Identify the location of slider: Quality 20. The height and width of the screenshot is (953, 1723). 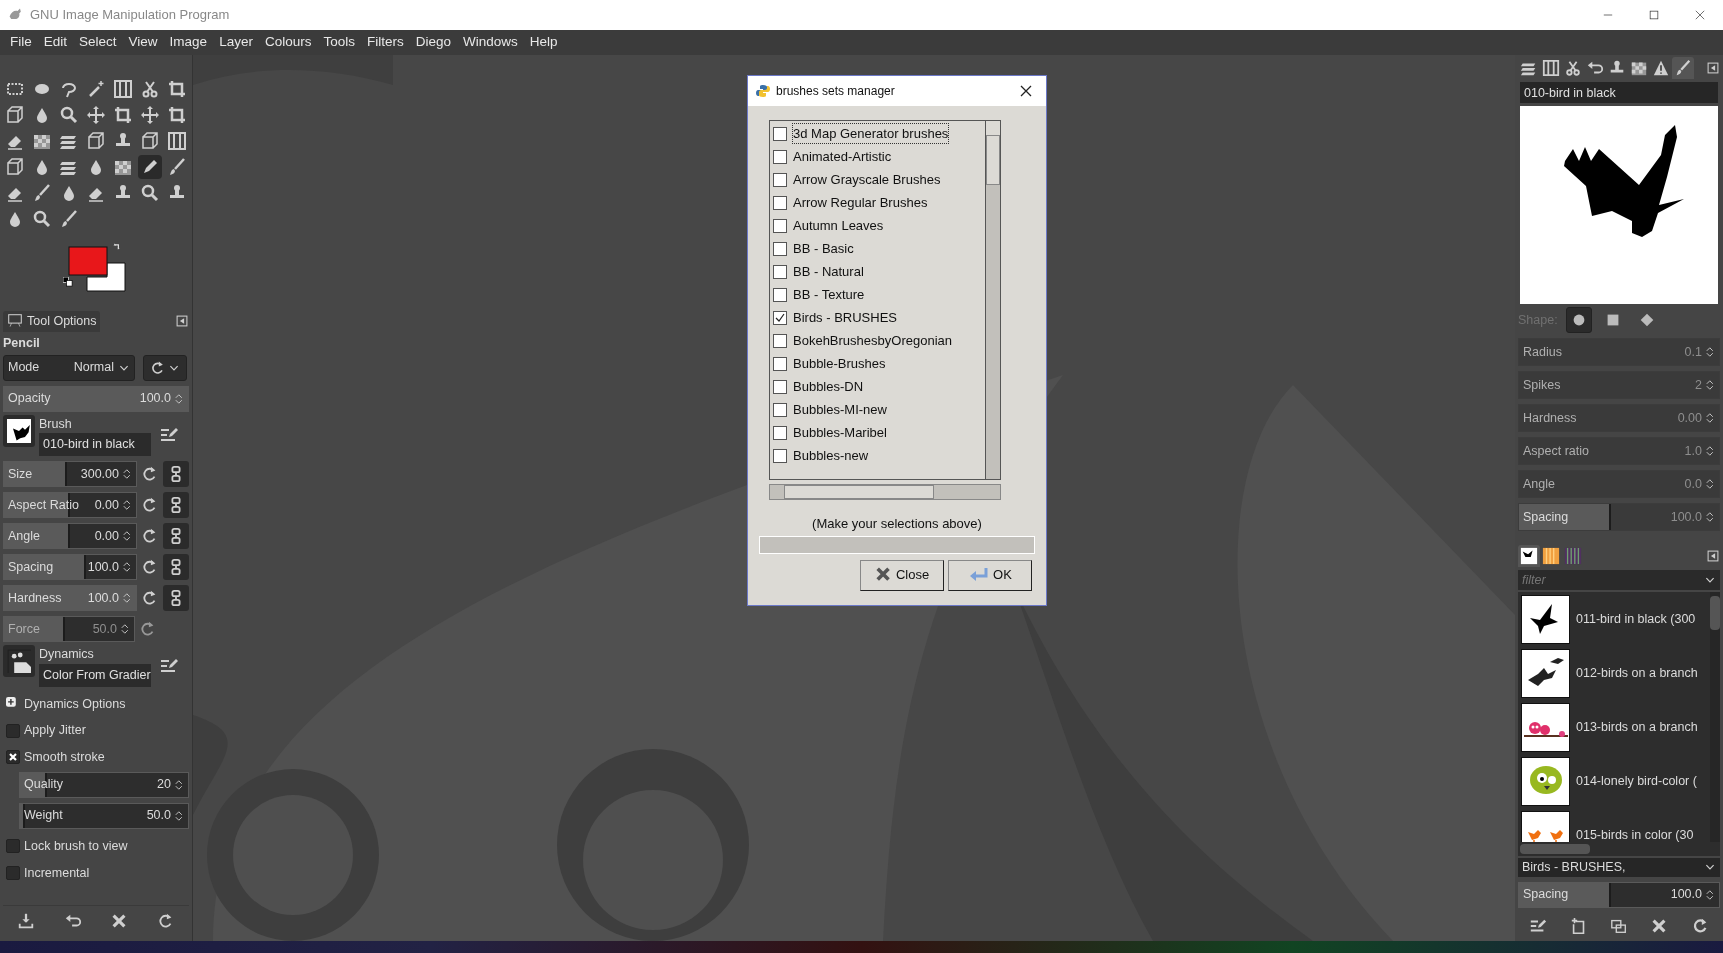
(104, 784).